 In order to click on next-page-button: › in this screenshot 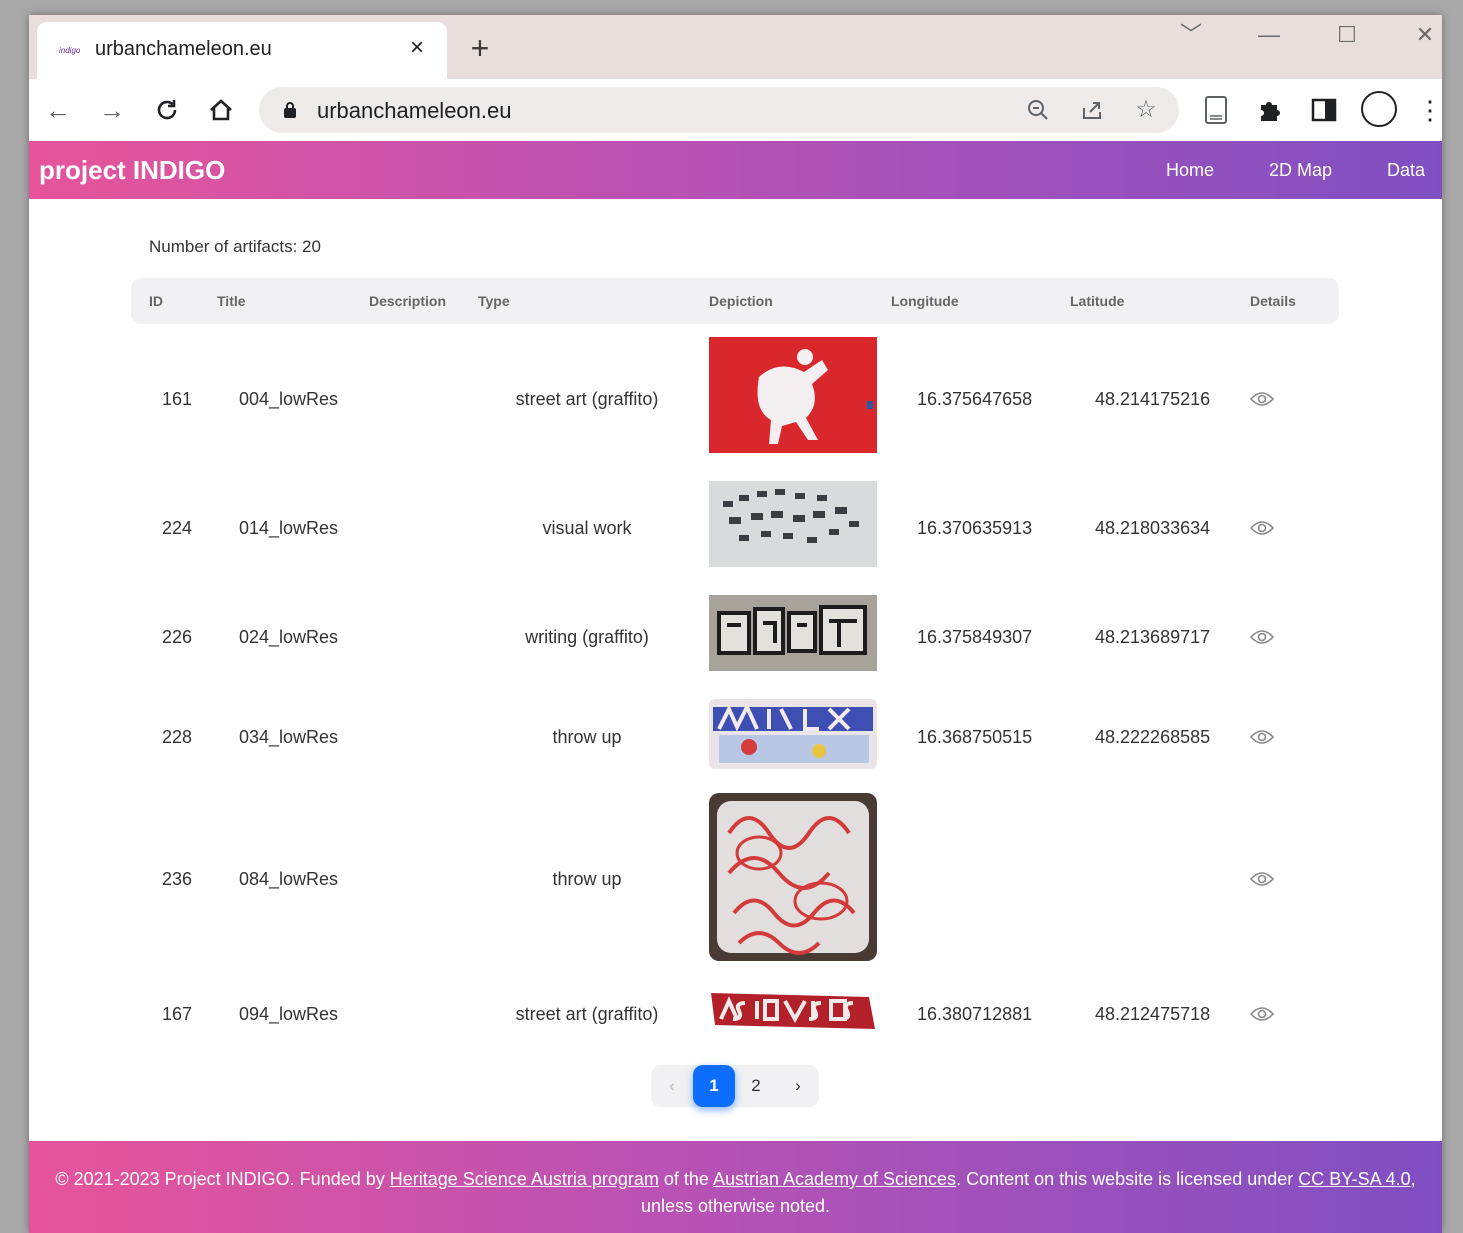, I will do `click(798, 1086)`.